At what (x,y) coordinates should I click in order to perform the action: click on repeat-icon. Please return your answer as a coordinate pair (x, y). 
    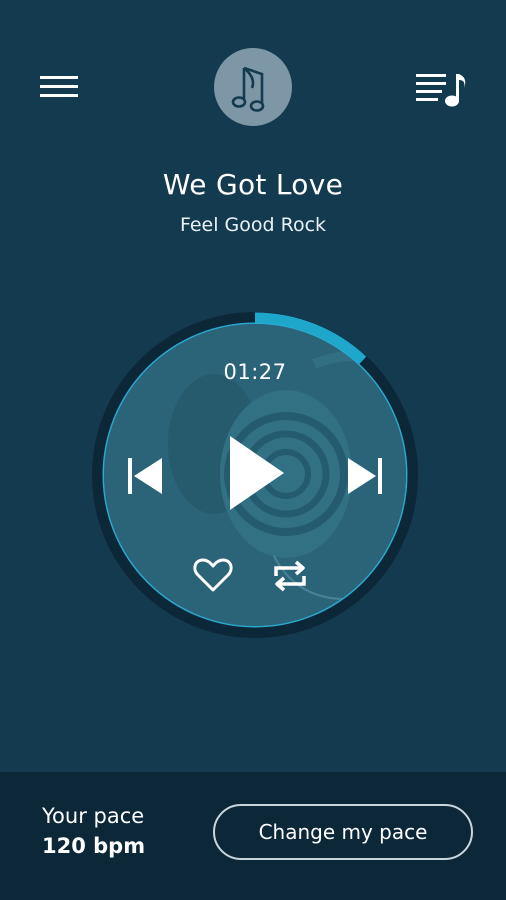
    Looking at the image, I should click on (290, 576).